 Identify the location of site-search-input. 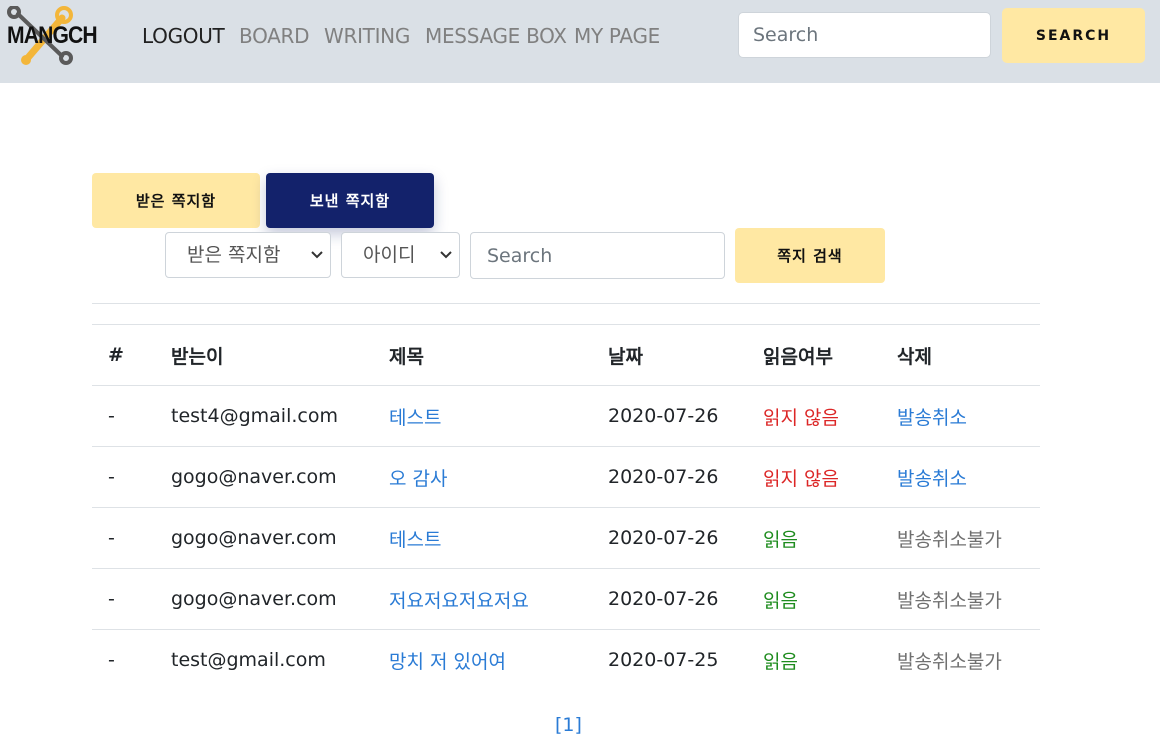
(864, 35).